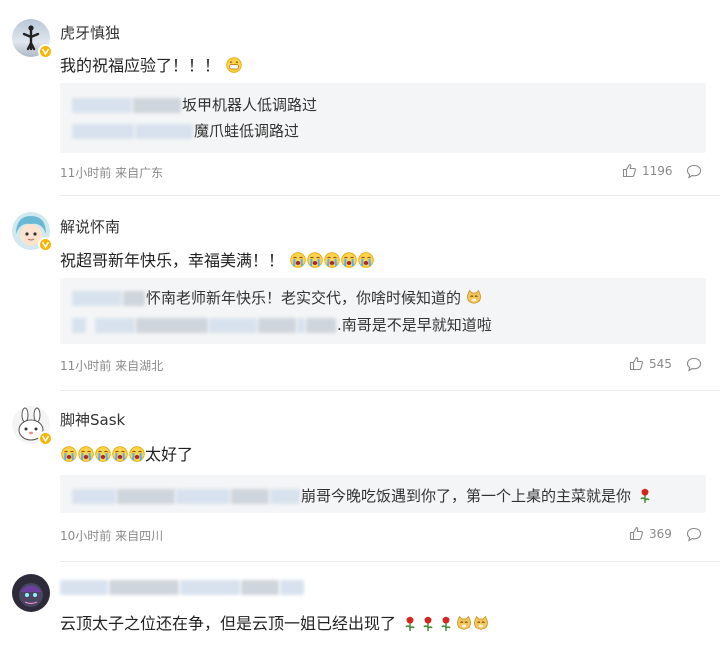  Describe the element at coordinates (657, 170) in the screenshot. I see `like-count: 1196` at that location.